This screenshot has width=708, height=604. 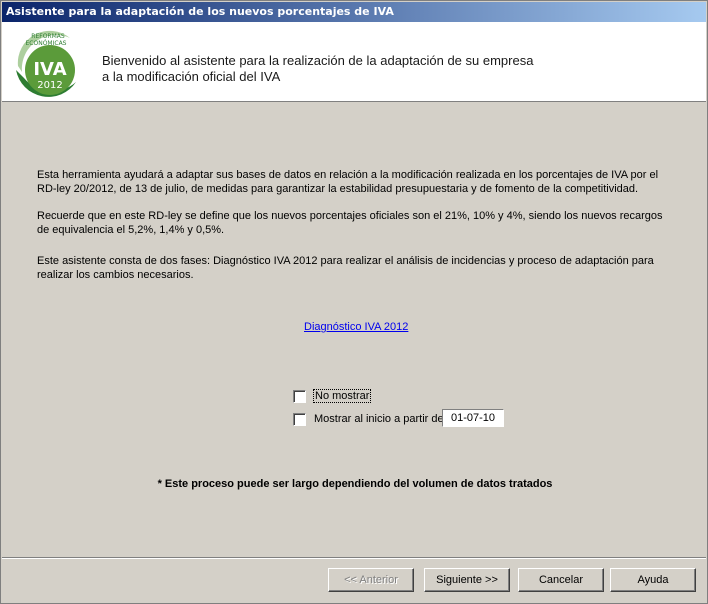 I want to click on start-date-field: 01-07-10, so click(x=473, y=418).